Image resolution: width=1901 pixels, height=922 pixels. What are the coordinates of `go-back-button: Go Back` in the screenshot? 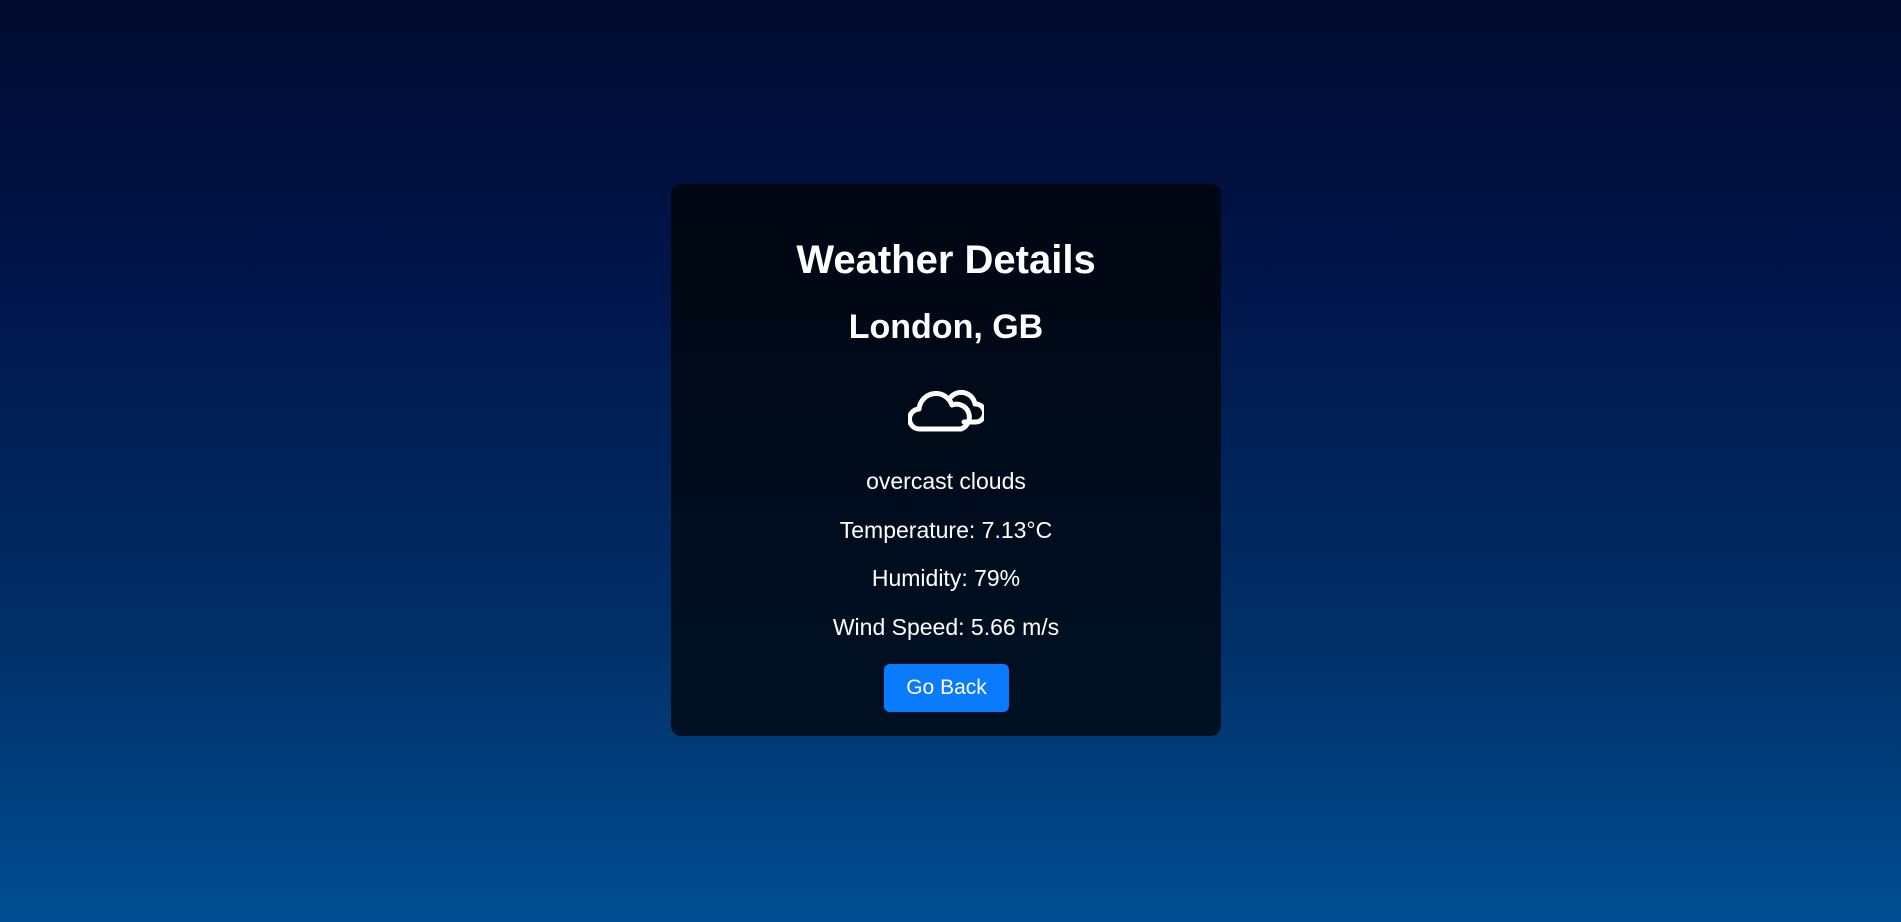 It's located at (946, 688).